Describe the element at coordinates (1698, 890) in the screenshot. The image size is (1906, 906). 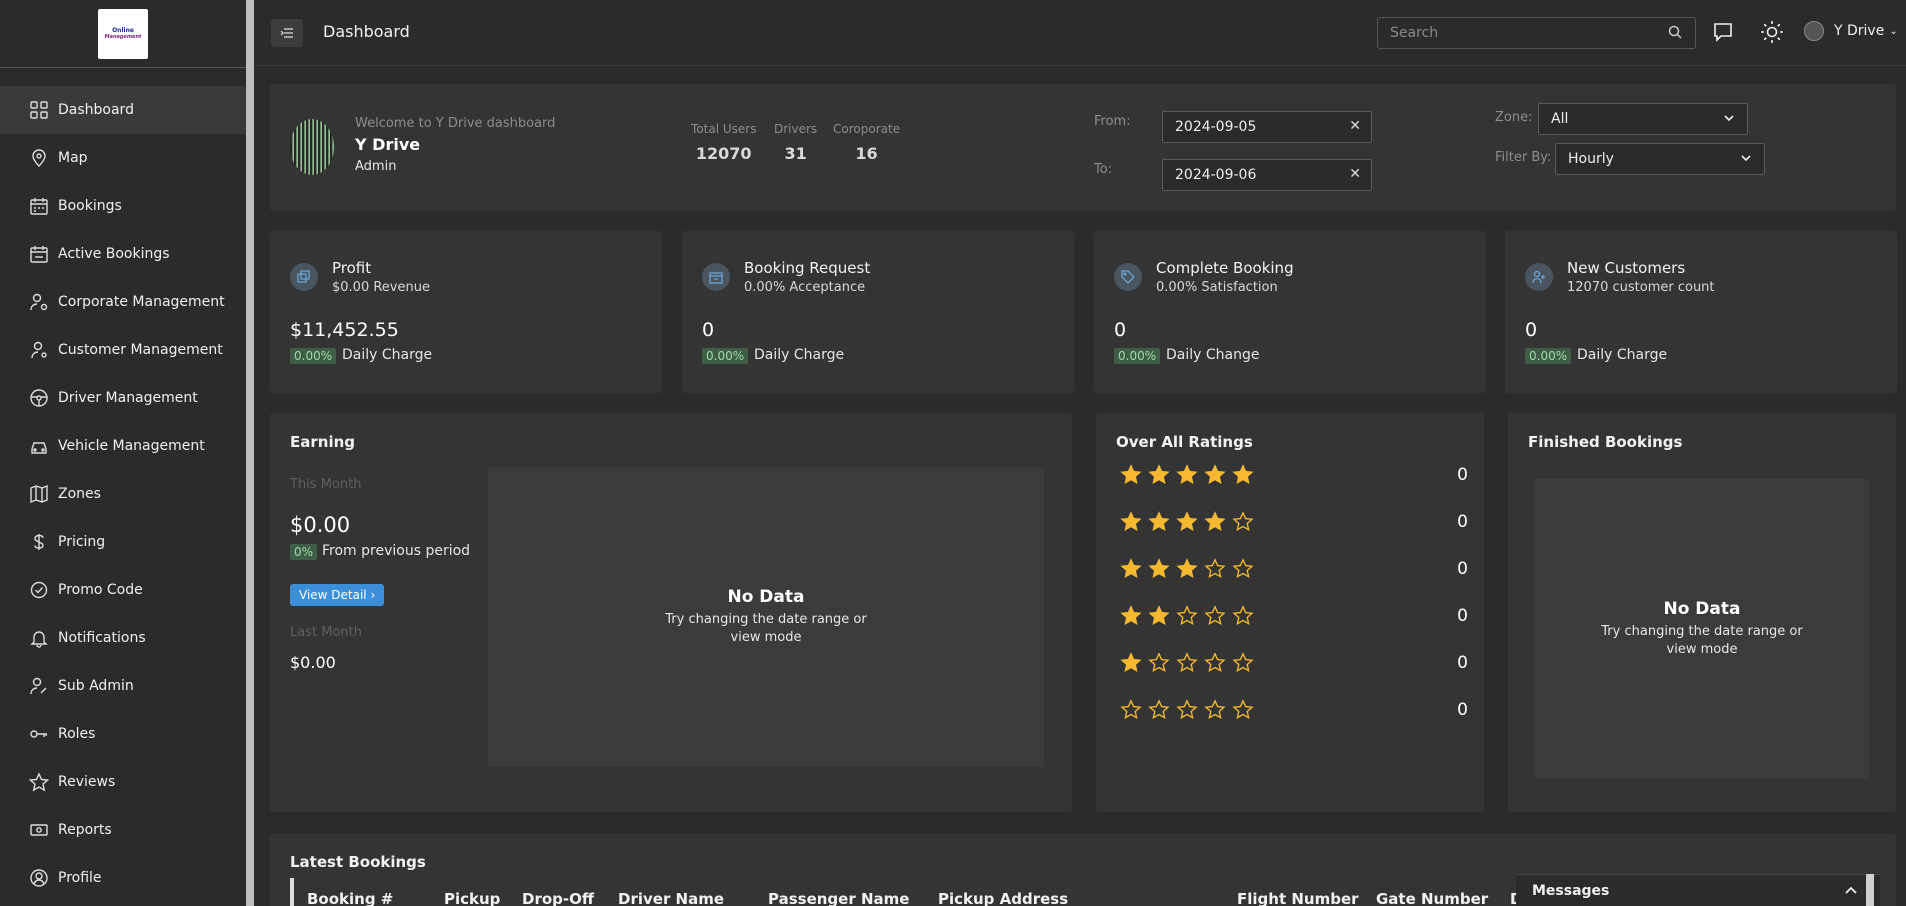
I see `messages-panel: Messages` at that location.